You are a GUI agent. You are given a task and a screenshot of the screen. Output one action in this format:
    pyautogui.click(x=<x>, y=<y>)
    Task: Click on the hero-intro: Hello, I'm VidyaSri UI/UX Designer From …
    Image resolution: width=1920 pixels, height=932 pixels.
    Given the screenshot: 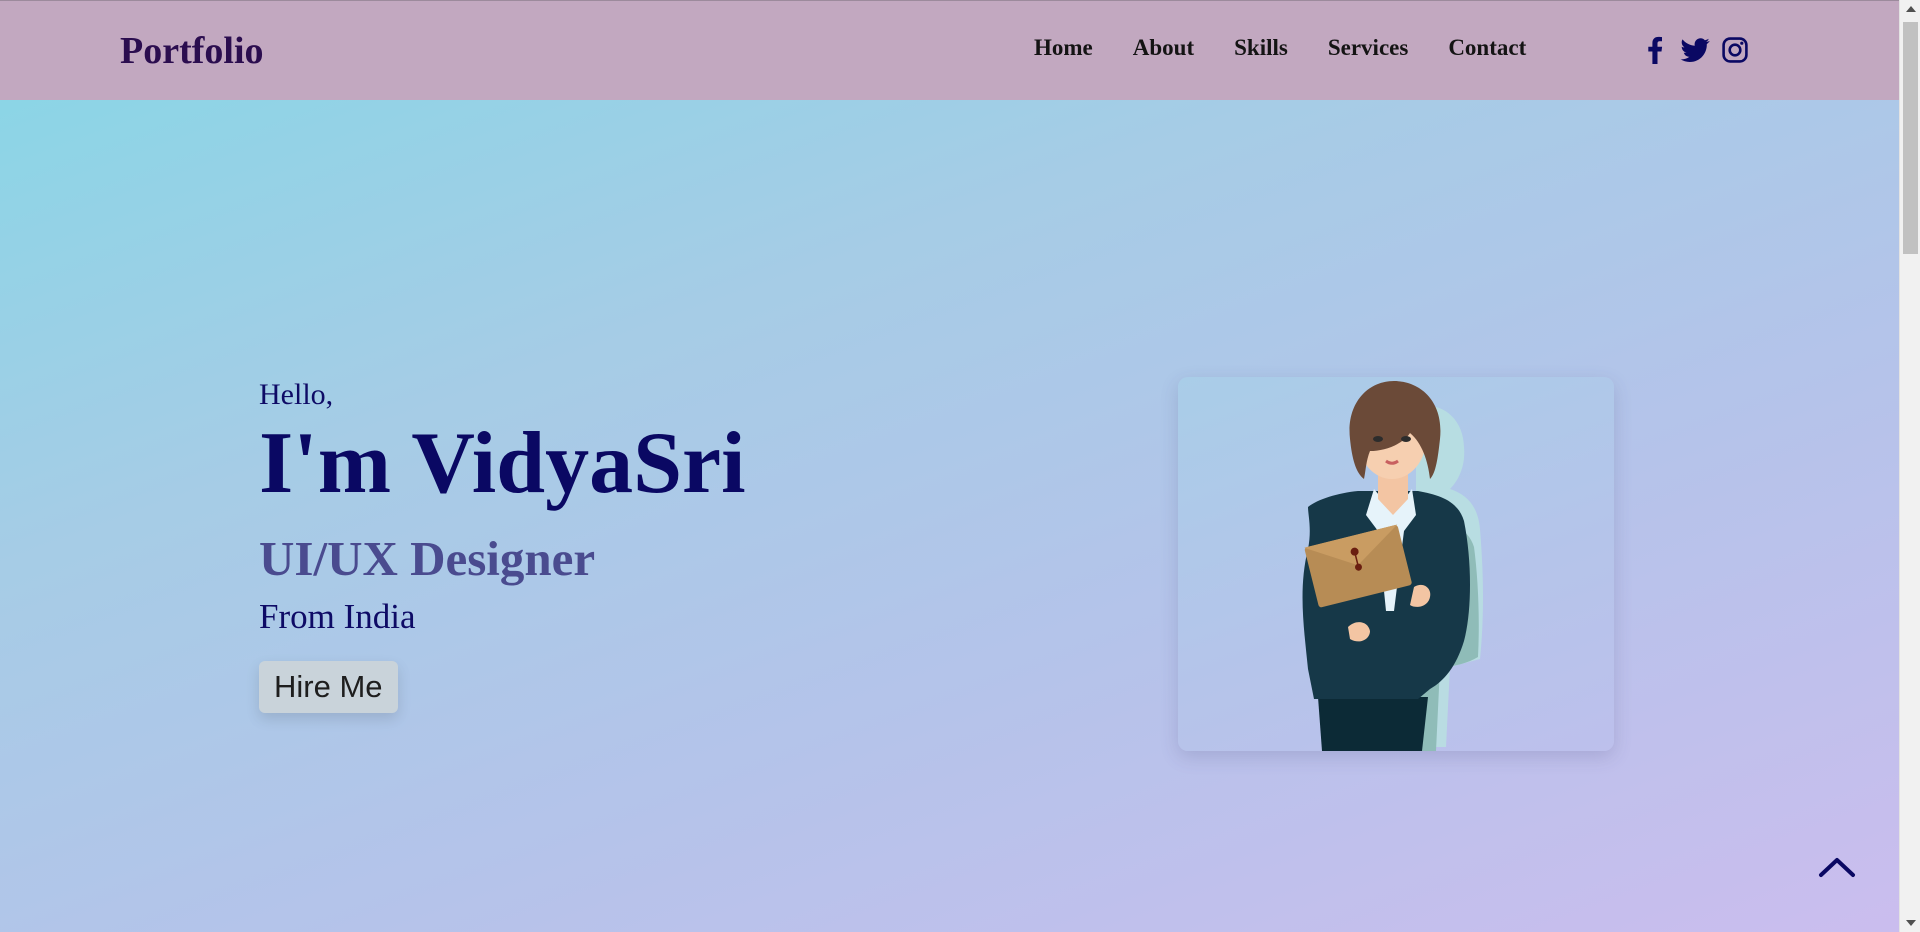 What is the action you would take?
    pyautogui.click(x=502, y=545)
    